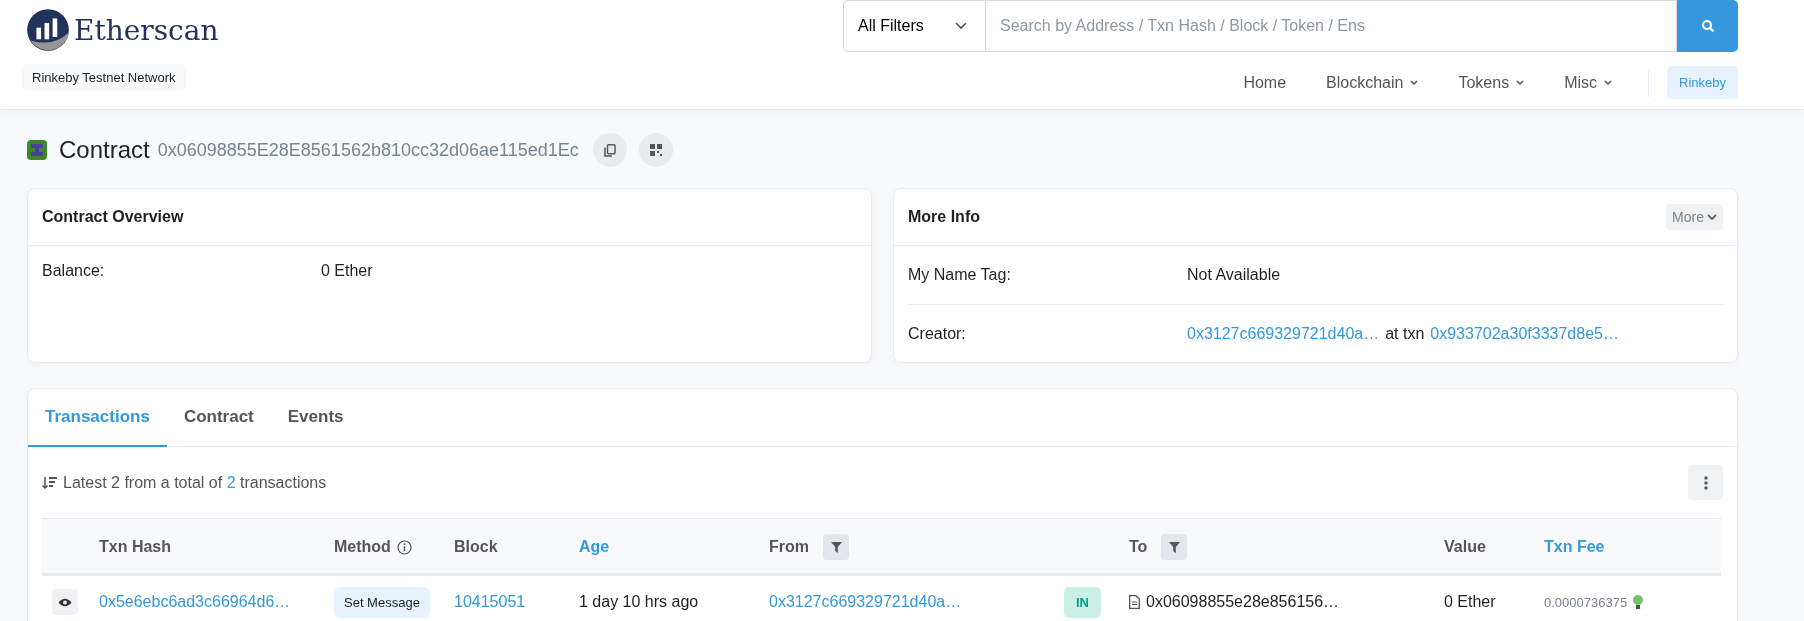 This screenshot has width=1804, height=621. Describe the element at coordinates (944, 217) in the screenshot. I see `card-title: More Info` at that location.